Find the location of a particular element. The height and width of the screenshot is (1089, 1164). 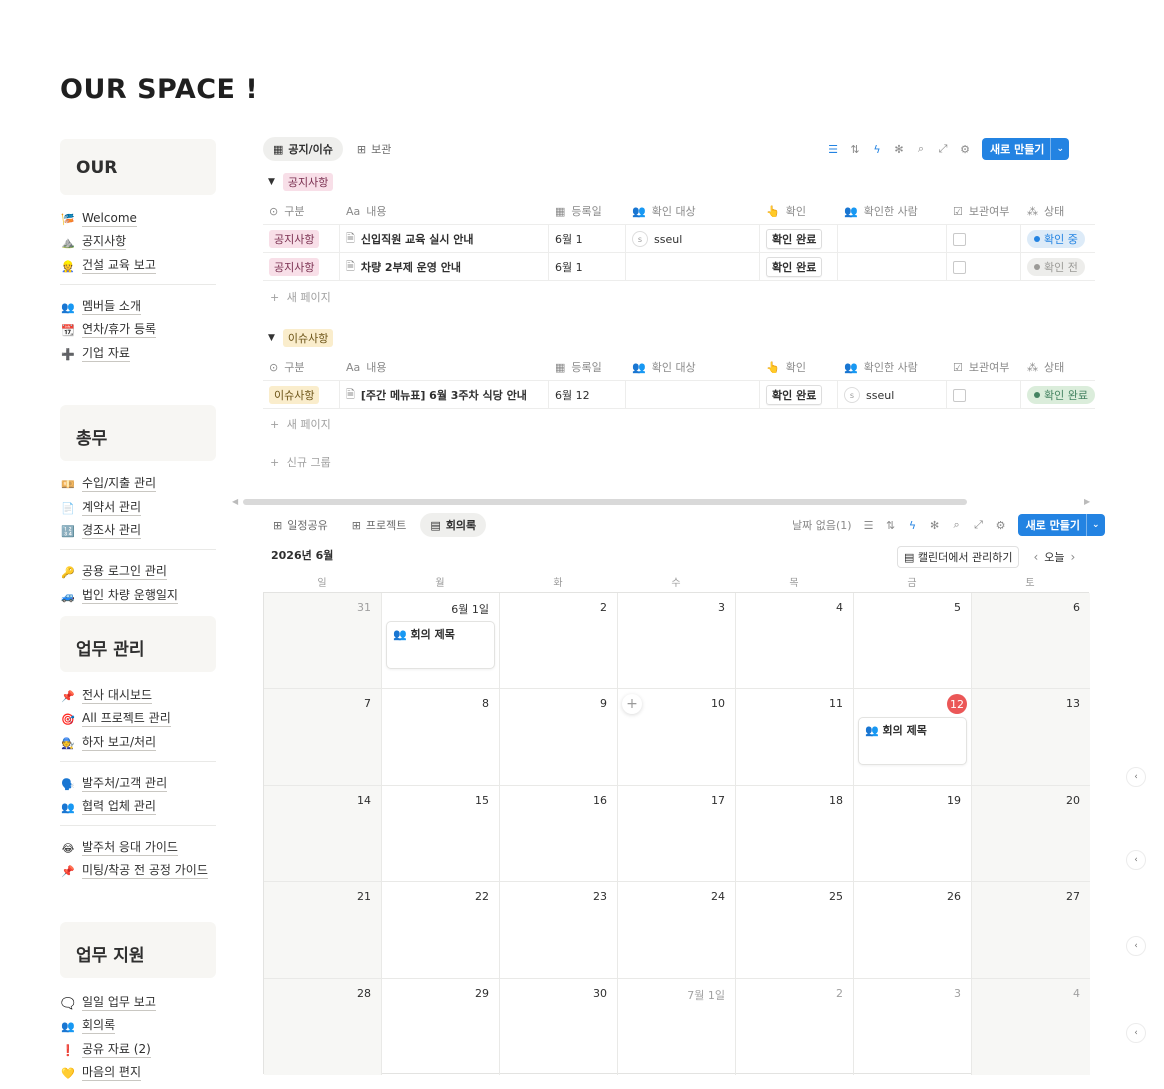

sidebar-item: 💛 마음의 편지 is located at coordinates (101, 1073).